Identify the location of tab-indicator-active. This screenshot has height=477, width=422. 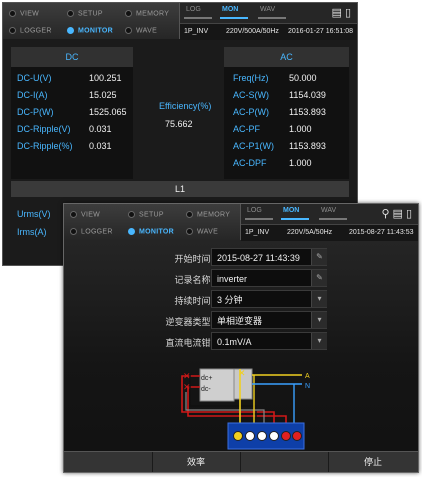
(234, 18).